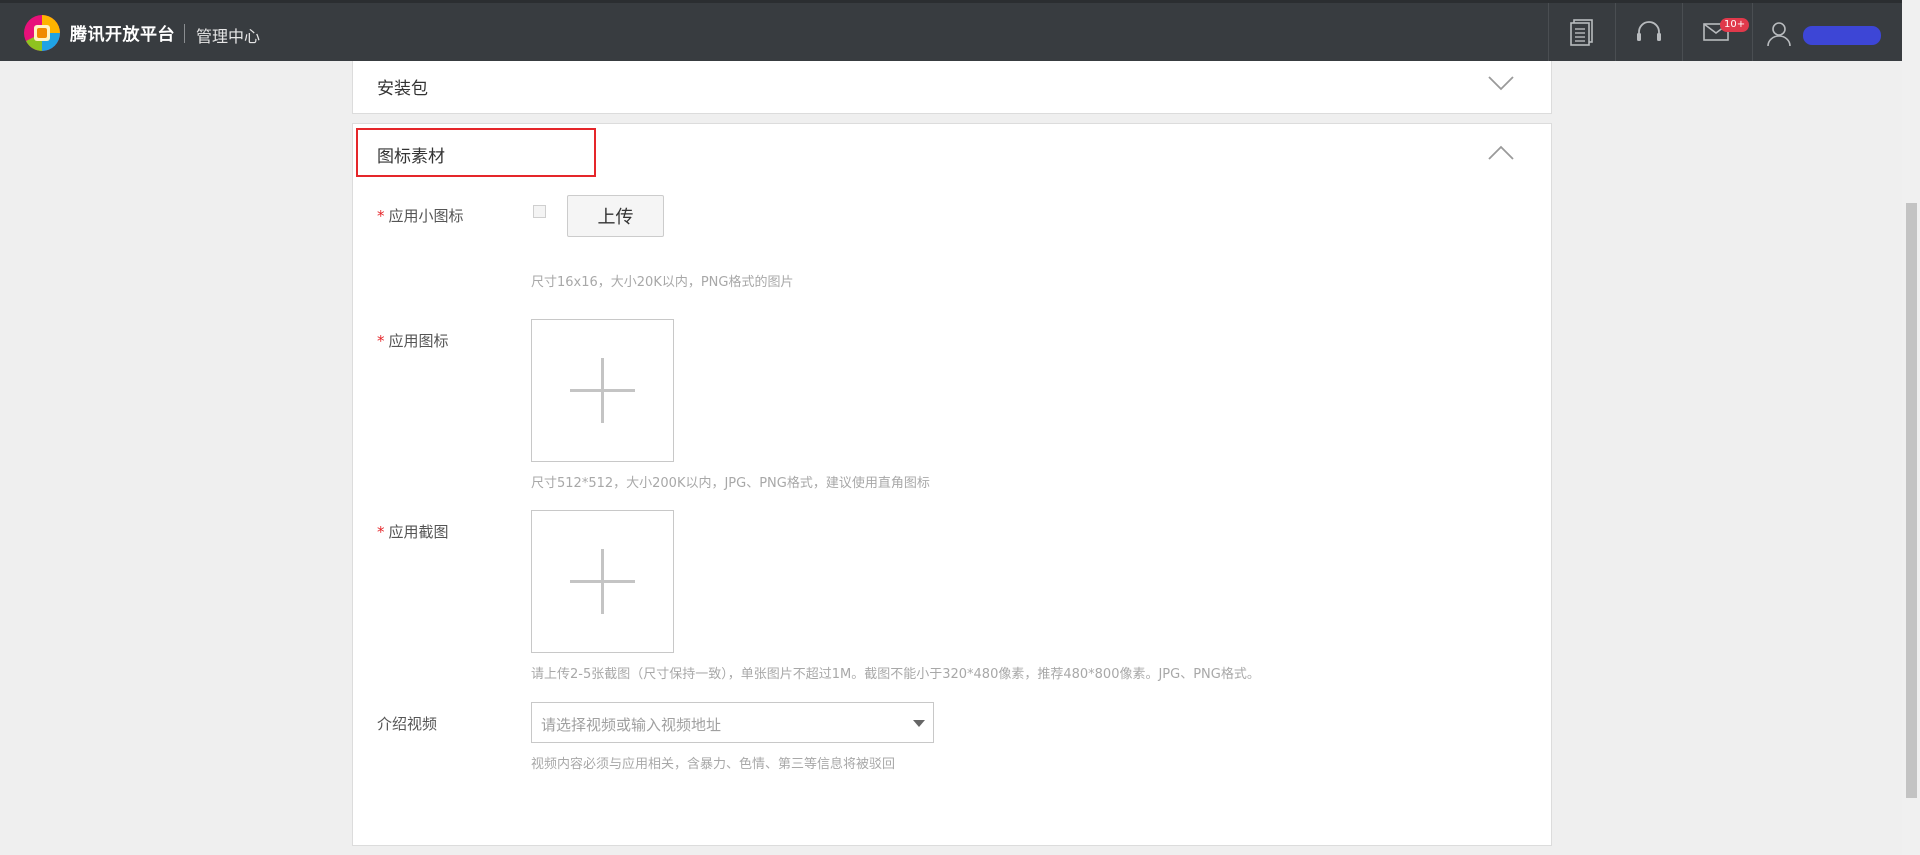 This screenshot has height=855, width=1920. What do you see at coordinates (1715, 32) in the screenshot?
I see `messages-button` at bounding box center [1715, 32].